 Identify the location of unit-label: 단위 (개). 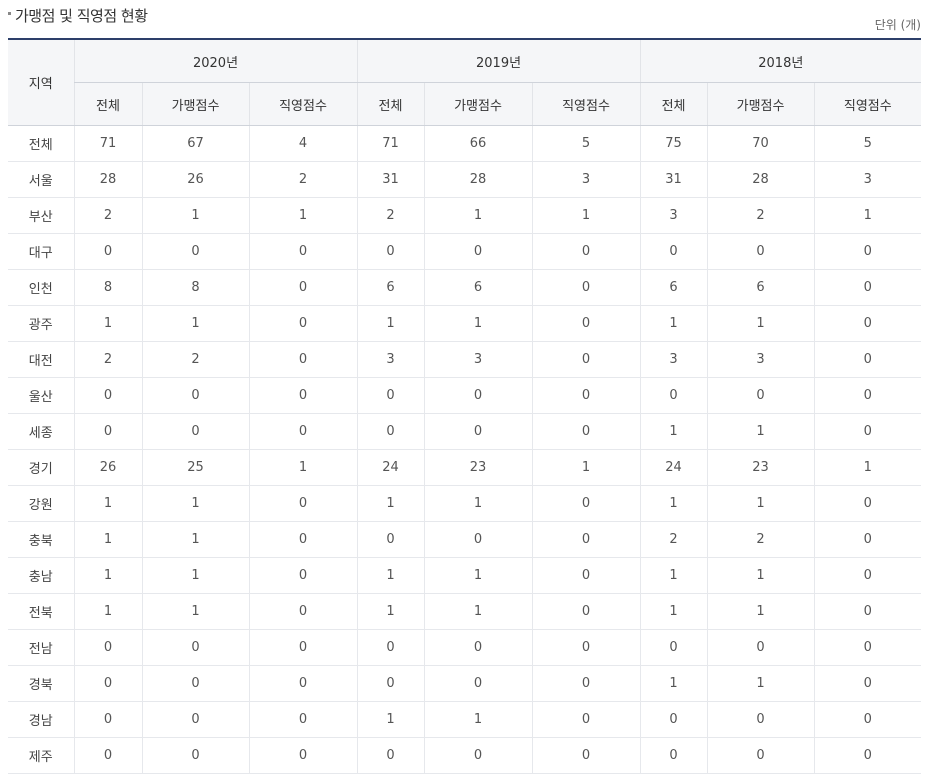
(897, 25).